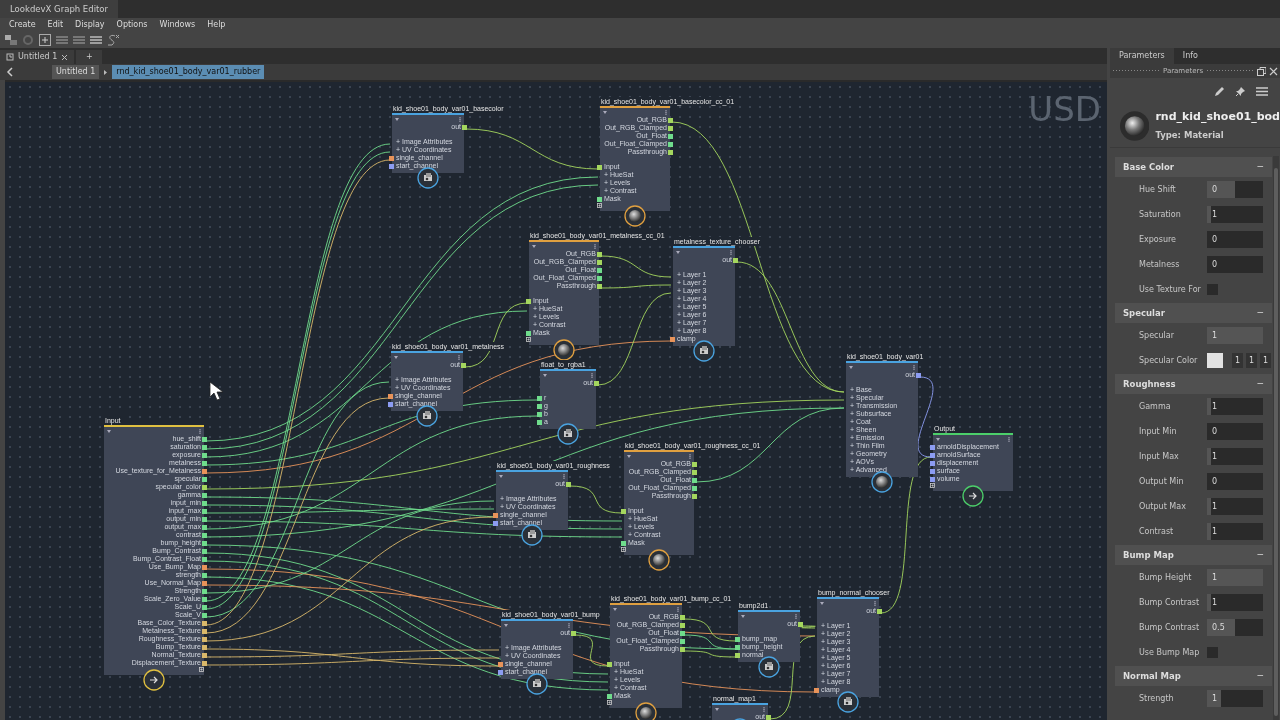 The image size is (1280, 720). I want to click on menu-item: Windows, so click(177, 25).